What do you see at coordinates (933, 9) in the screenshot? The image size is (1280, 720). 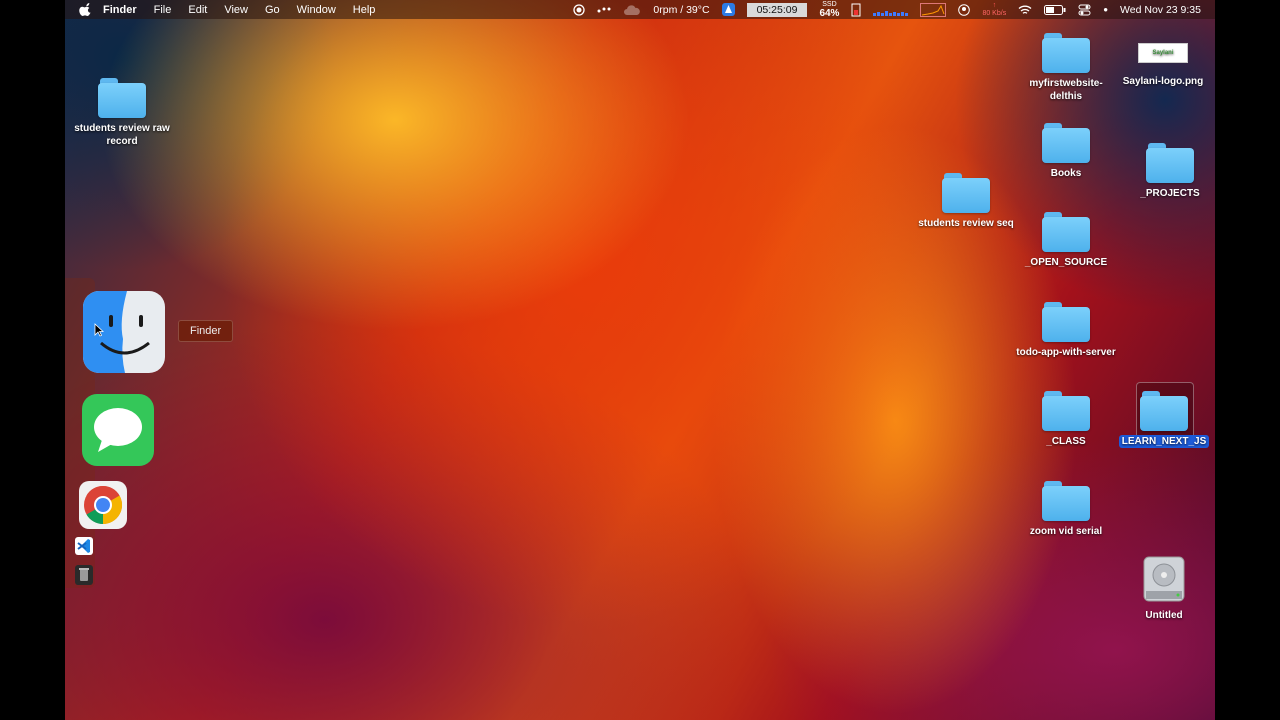 I see `activity-graph-icon` at bounding box center [933, 9].